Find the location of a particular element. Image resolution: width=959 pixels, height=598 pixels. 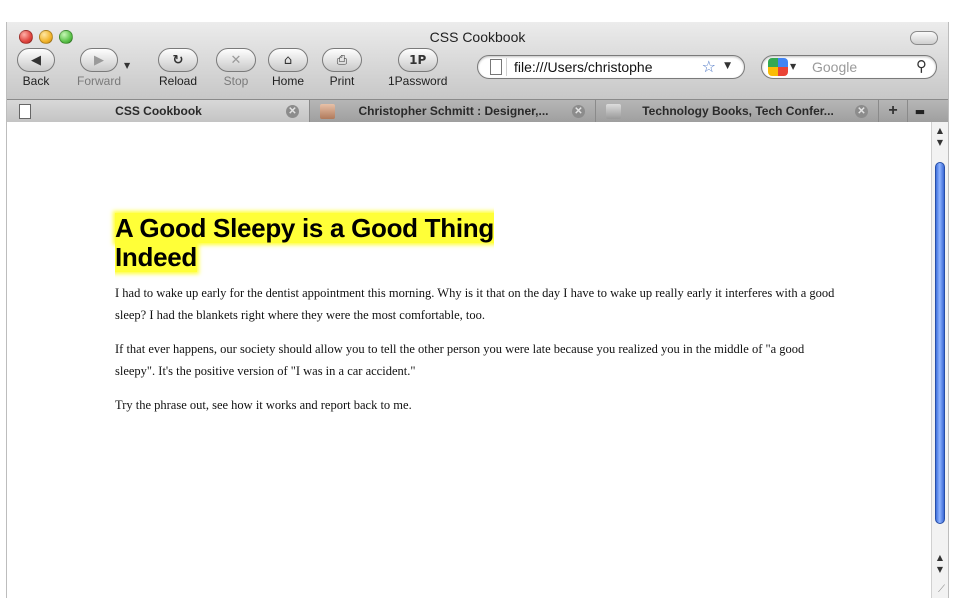

print-button: ⎙ Print is located at coordinates (342, 68).